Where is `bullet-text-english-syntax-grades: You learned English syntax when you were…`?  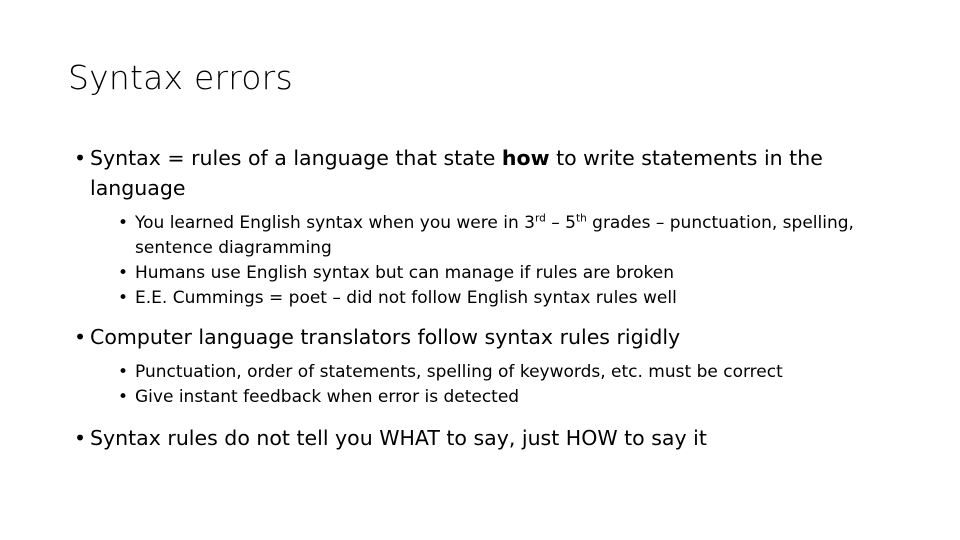
bullet-text-english-syntax-grades: You learned English syntax when you were… is located at coordinates (494, 235).